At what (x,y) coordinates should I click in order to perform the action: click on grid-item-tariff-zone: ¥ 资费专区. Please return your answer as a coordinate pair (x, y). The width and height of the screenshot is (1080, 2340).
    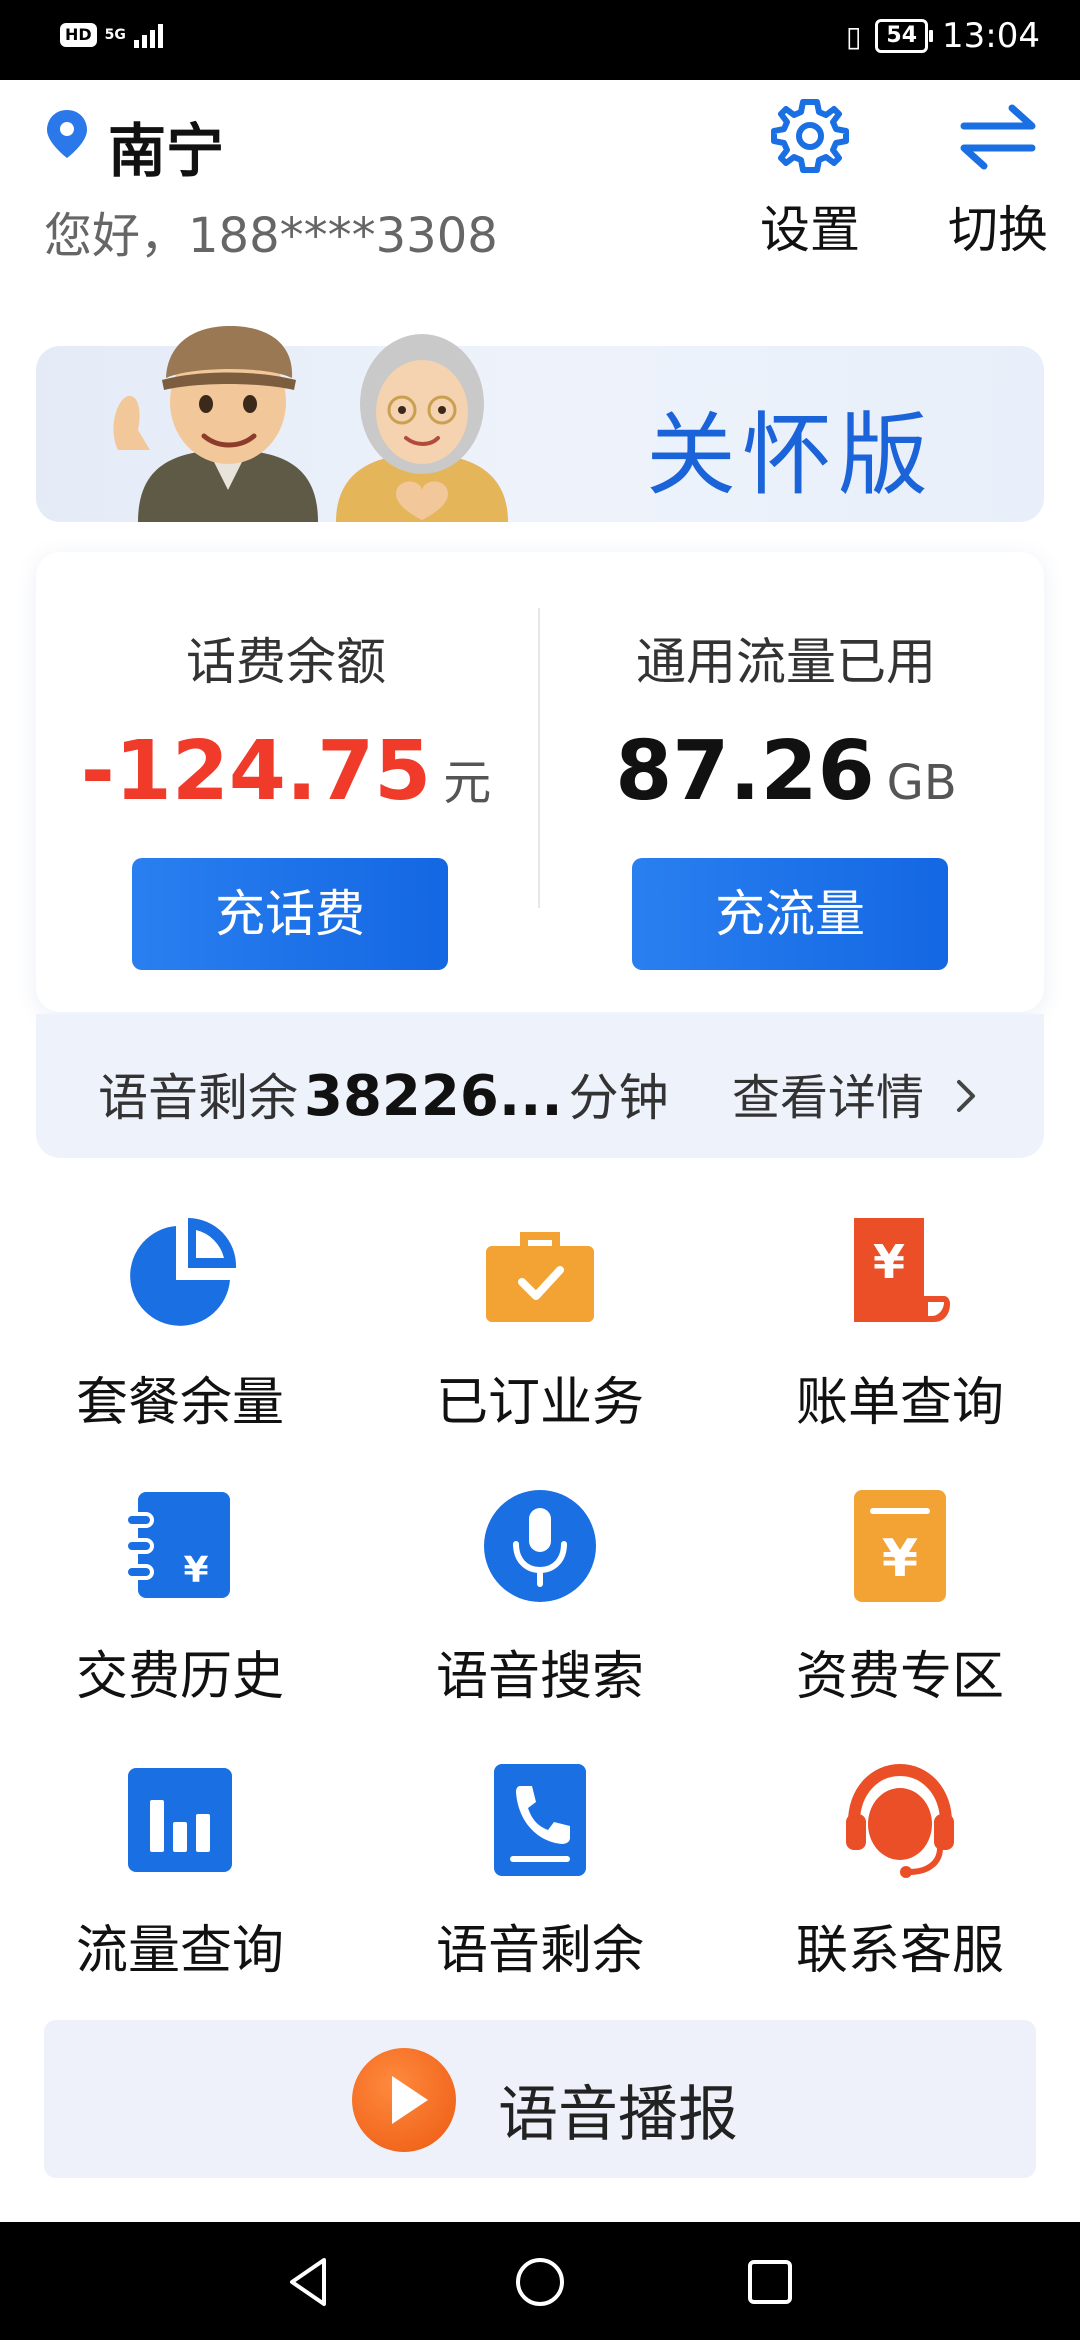
    Looking at the image, I should click on (900, 1597).